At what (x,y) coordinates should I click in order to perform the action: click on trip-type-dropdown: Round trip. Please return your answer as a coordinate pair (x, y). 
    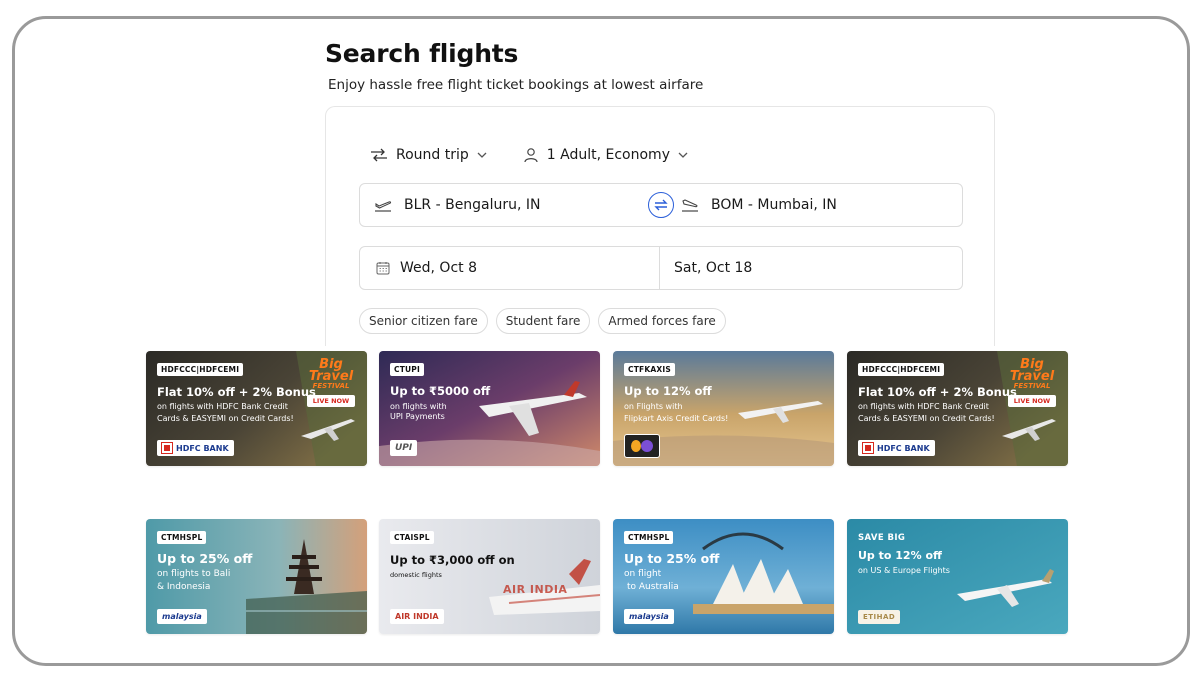
    Looking at the image, I should click on (428, 155).